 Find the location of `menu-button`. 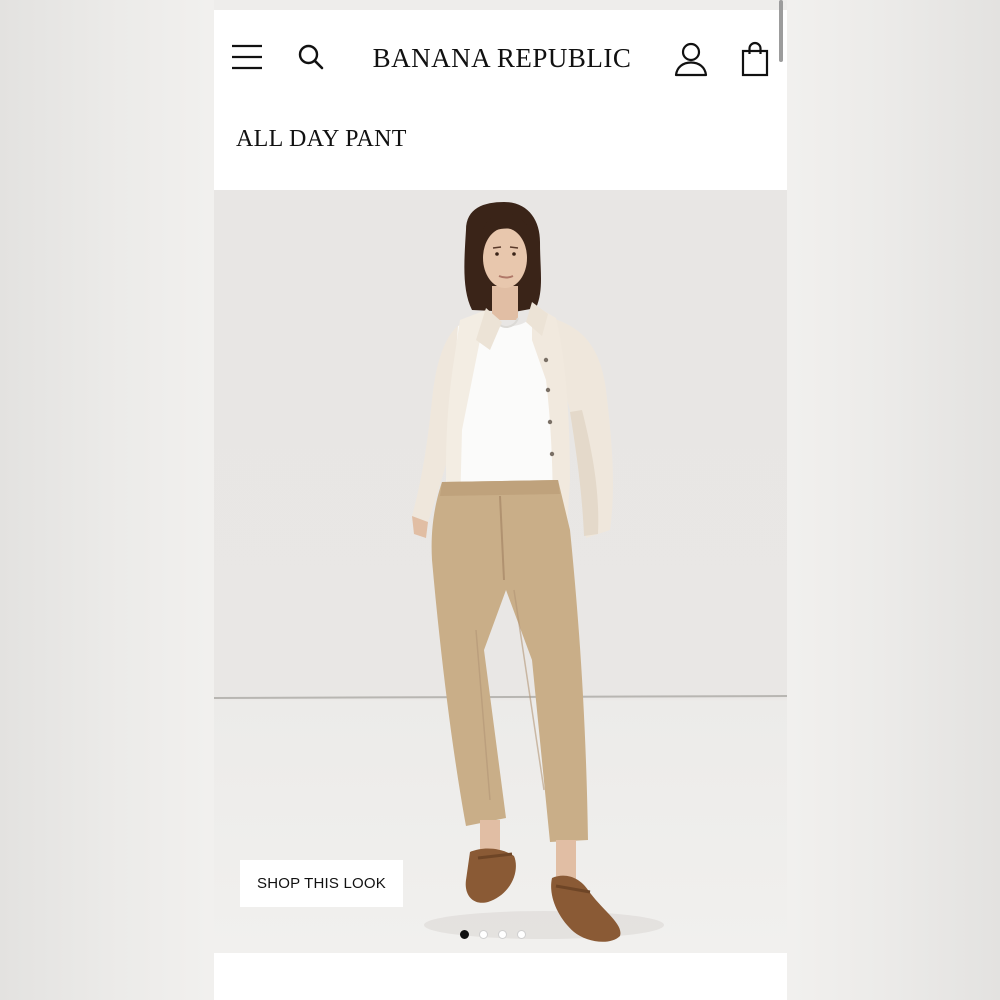

menu-button is located at coordinates (247, 57).